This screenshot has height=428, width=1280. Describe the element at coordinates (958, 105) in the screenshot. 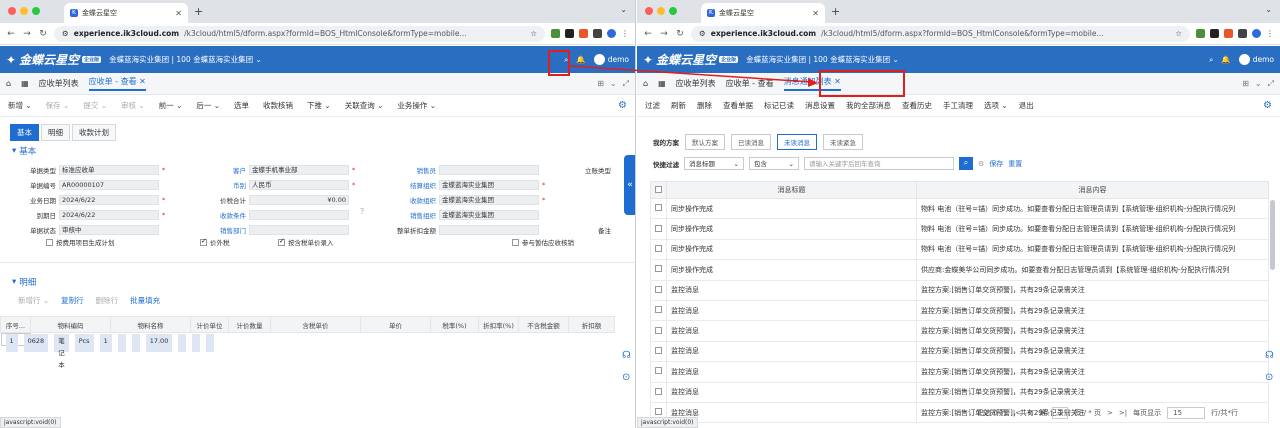

I see `toolbar-manual-clean: 手工清理` at that location.